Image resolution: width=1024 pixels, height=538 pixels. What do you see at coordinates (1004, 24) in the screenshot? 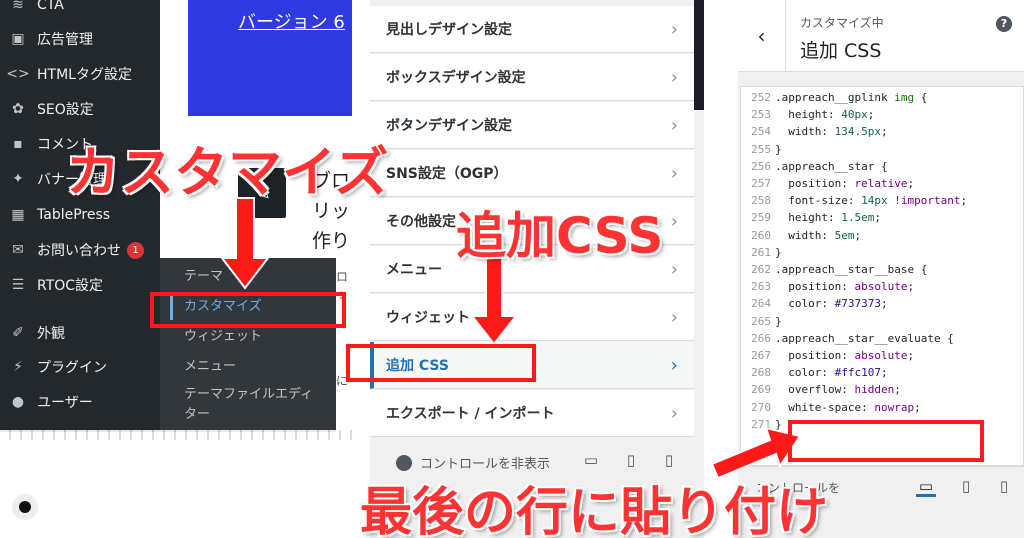
I see `help-icon: ?` at bounding box center [1004, 24].